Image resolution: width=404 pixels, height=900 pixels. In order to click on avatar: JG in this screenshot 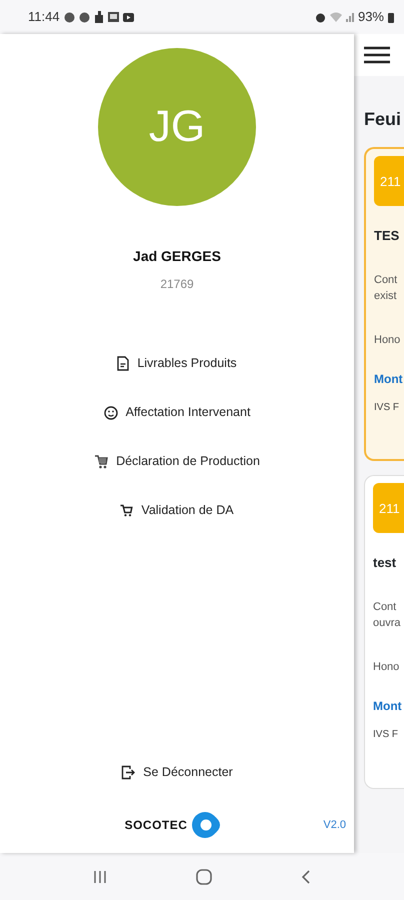, I will do `click(177, 127)`.